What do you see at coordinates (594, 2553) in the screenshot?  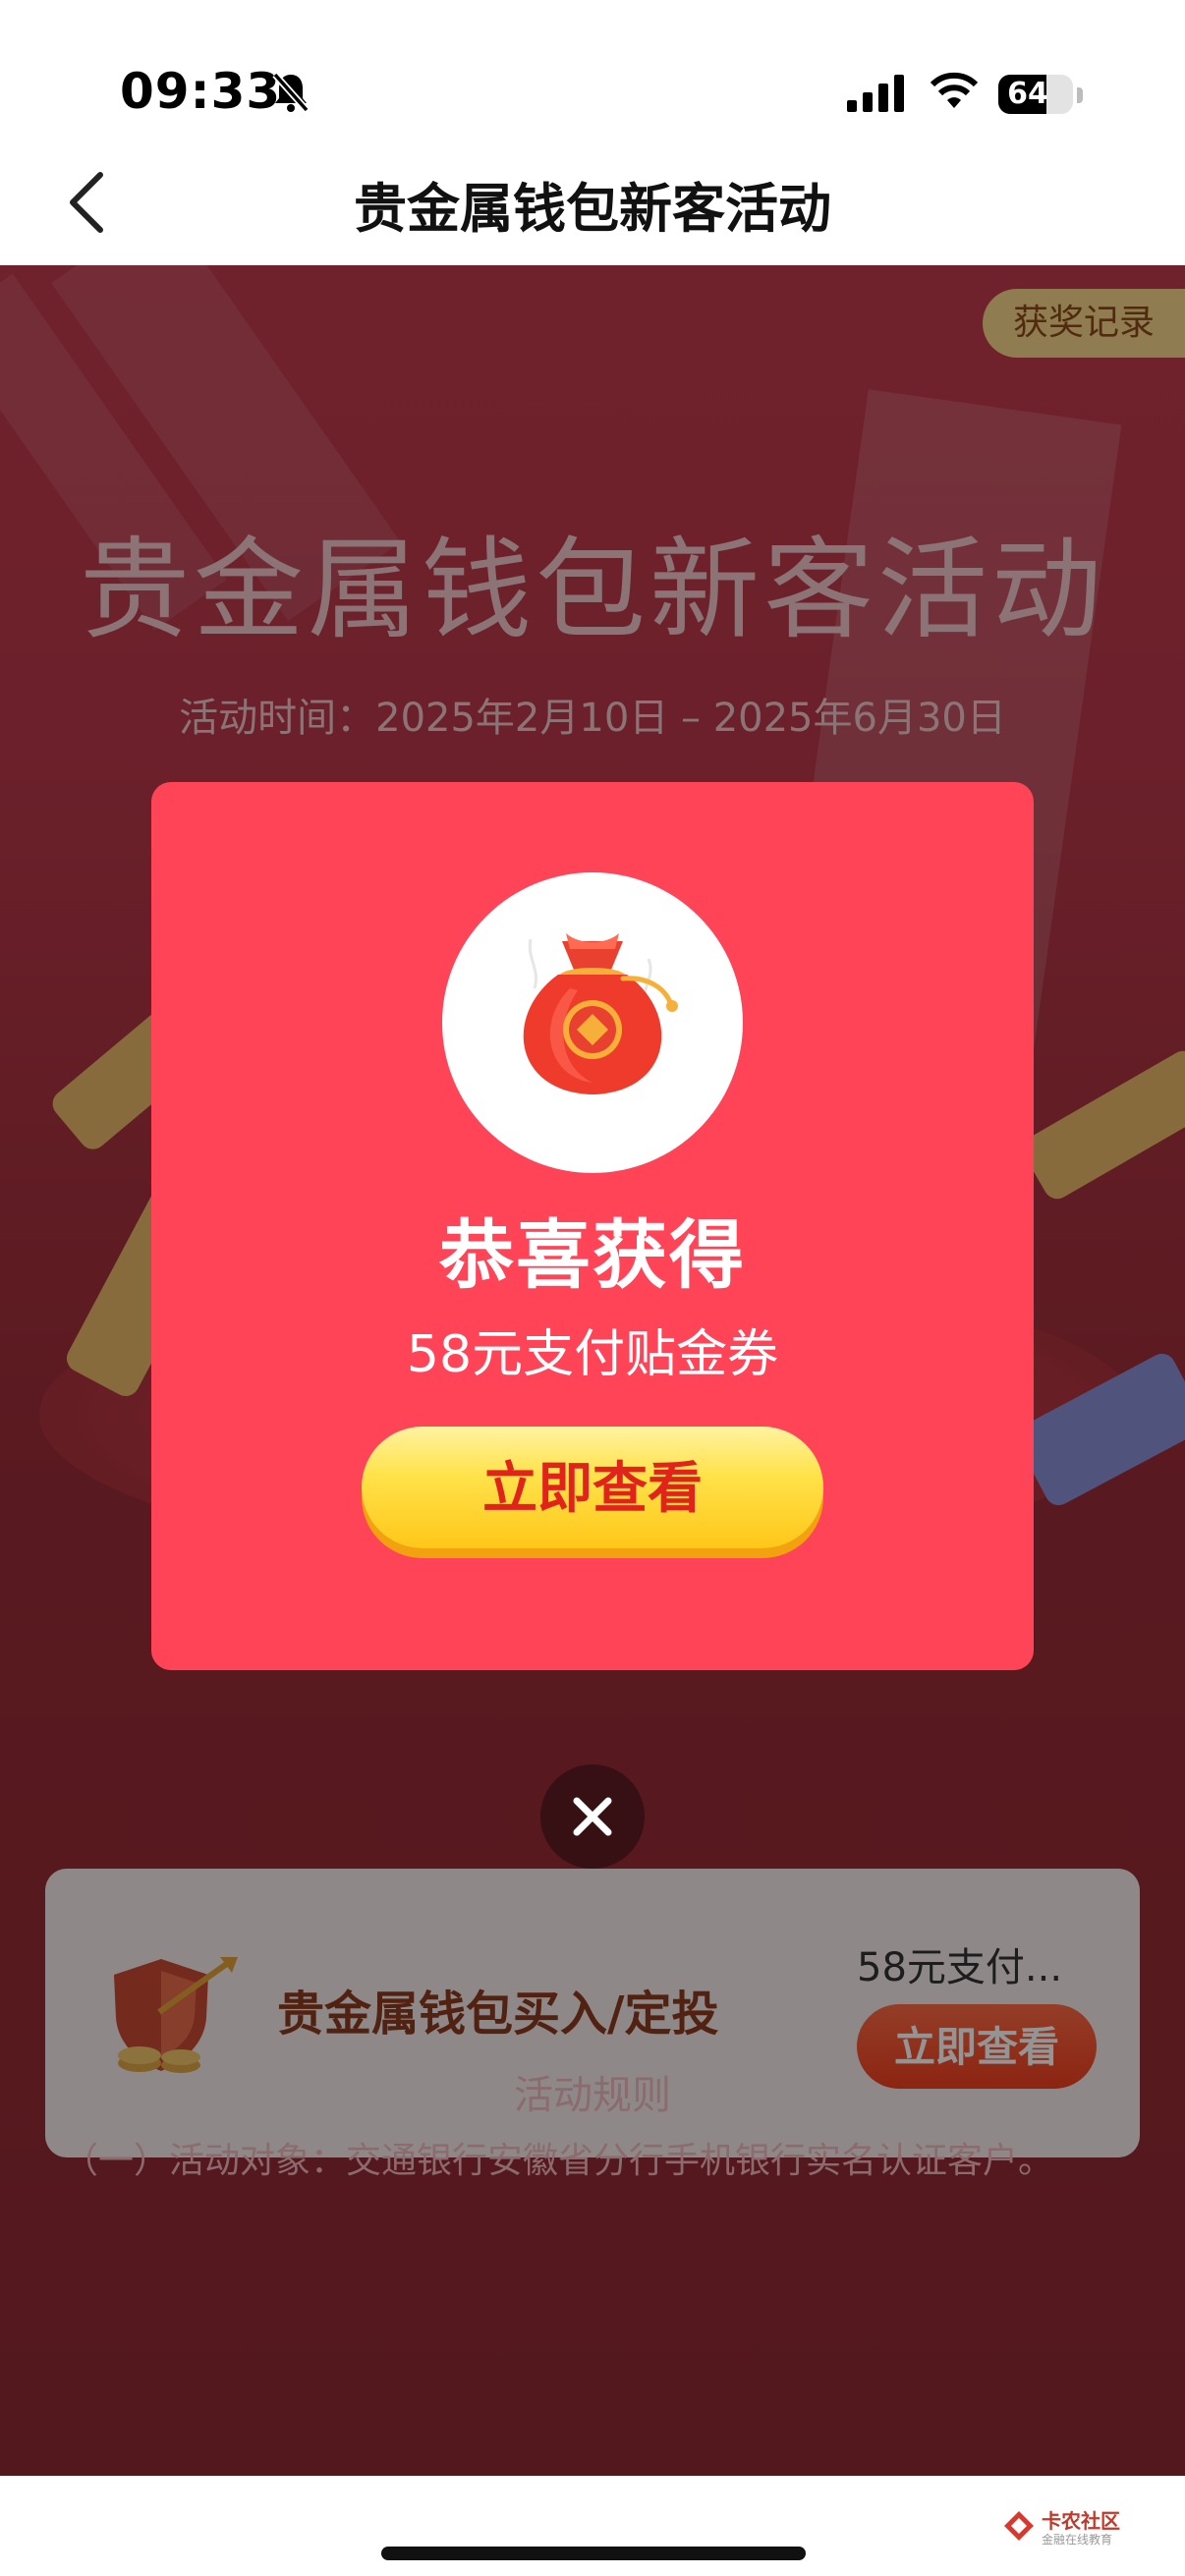 I see `home-indicator` at bounding box center [594, 2553].